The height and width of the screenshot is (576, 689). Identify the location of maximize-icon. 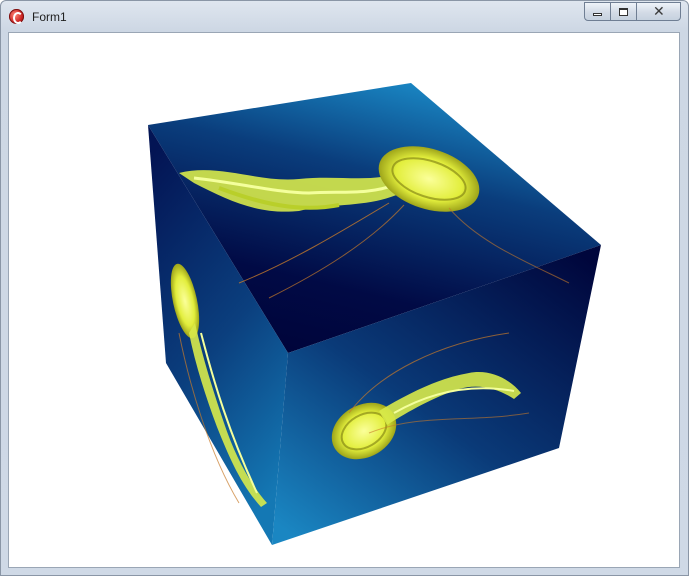
(623, 12).